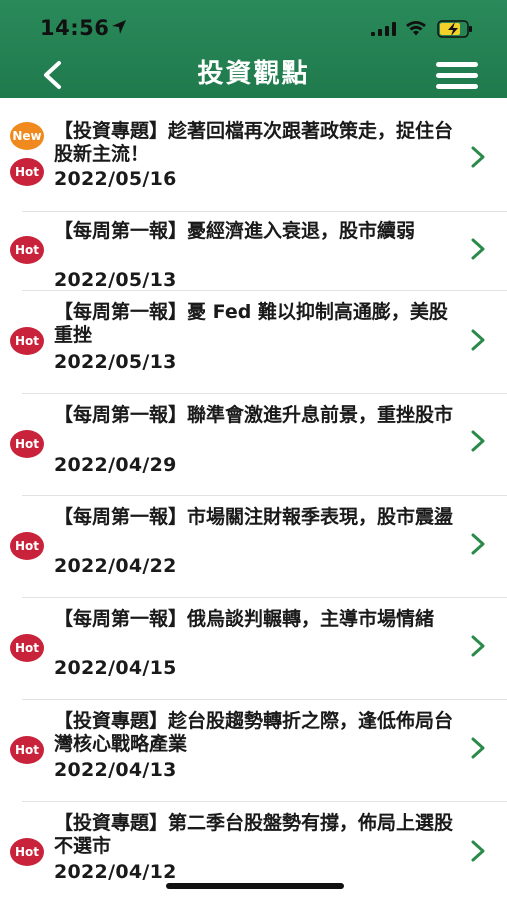 This screenshot has width=507, height=900. What do you see at coordinates (115, 566) in the screenshot?
I see `article-date: 2022/04/22` at bounding box center [115, 566].